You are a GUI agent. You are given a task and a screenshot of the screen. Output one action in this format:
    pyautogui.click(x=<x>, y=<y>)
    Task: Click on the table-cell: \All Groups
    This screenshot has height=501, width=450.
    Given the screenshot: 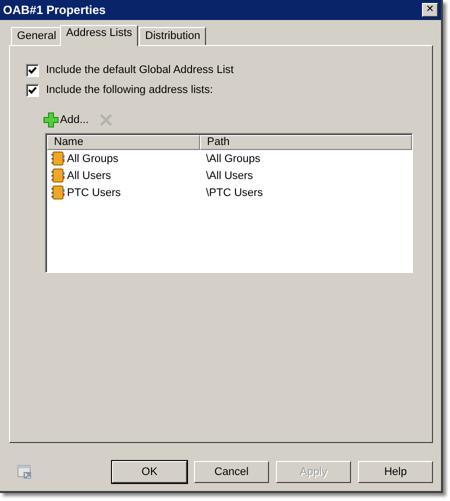 What is the action you would take?
    pyautogui.click(x=233, y=158)
    